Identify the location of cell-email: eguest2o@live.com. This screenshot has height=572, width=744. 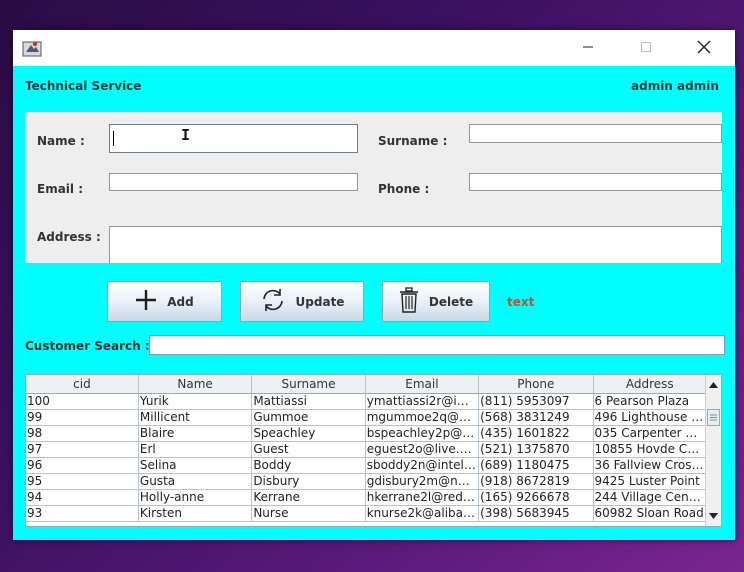
(422, 449).